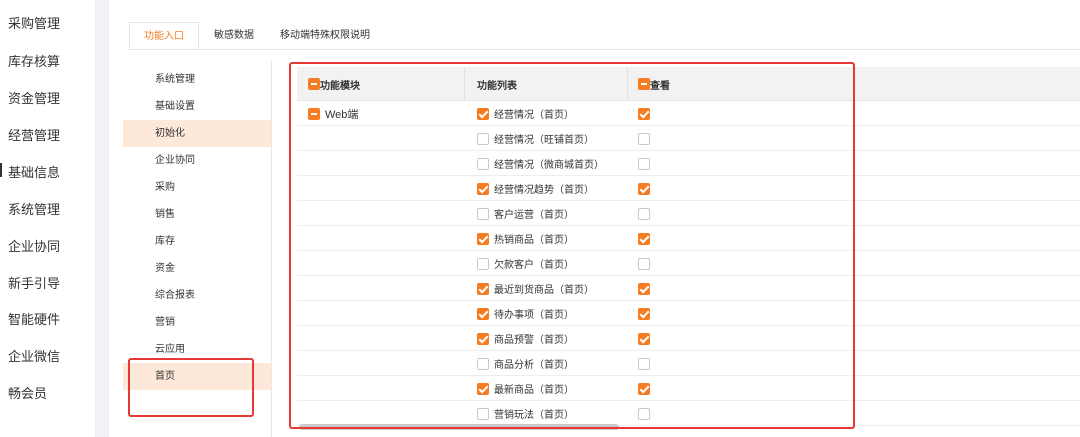  What do you see at coordinates (34, 171) in the screenshot?
I see `nav-item-basic-info: 基础信息` at bounding box center [34, 171].